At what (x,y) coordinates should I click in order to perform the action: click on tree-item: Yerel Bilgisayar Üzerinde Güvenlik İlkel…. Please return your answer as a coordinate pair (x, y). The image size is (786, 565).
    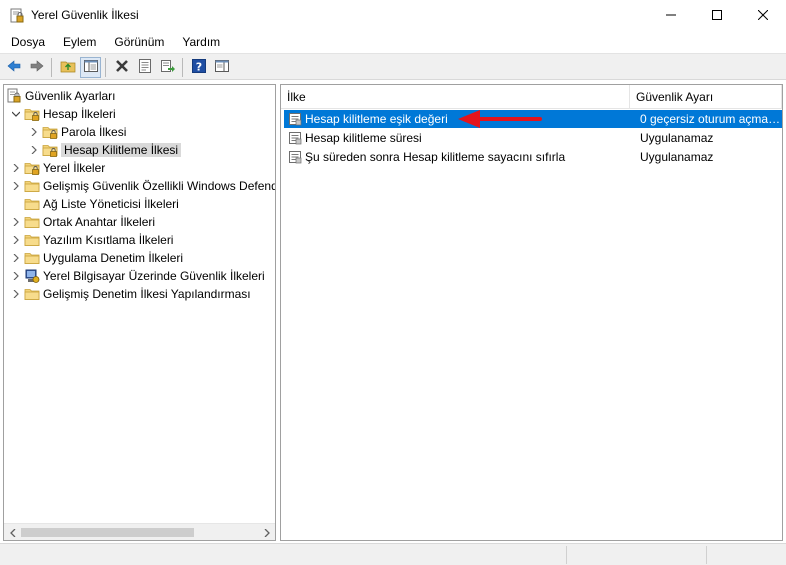
    Looking at the image, I should click on (136, 276).